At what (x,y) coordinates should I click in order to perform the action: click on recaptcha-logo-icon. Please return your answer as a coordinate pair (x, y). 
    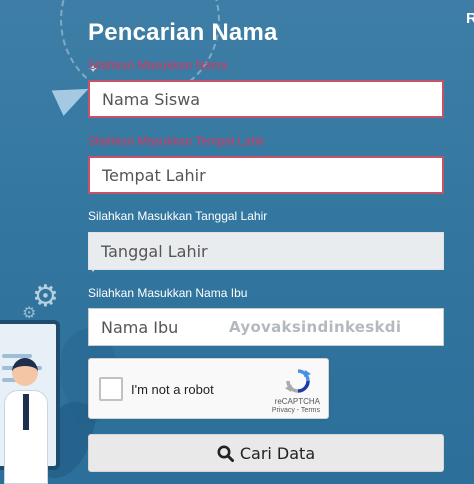
    Looking at the image, I should click on (298, 381).